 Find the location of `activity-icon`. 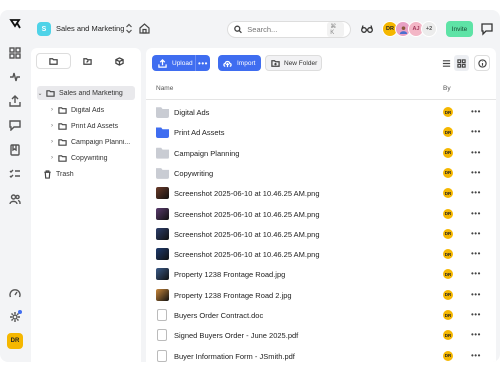

activity-icon is located at coordinates (15, 77).